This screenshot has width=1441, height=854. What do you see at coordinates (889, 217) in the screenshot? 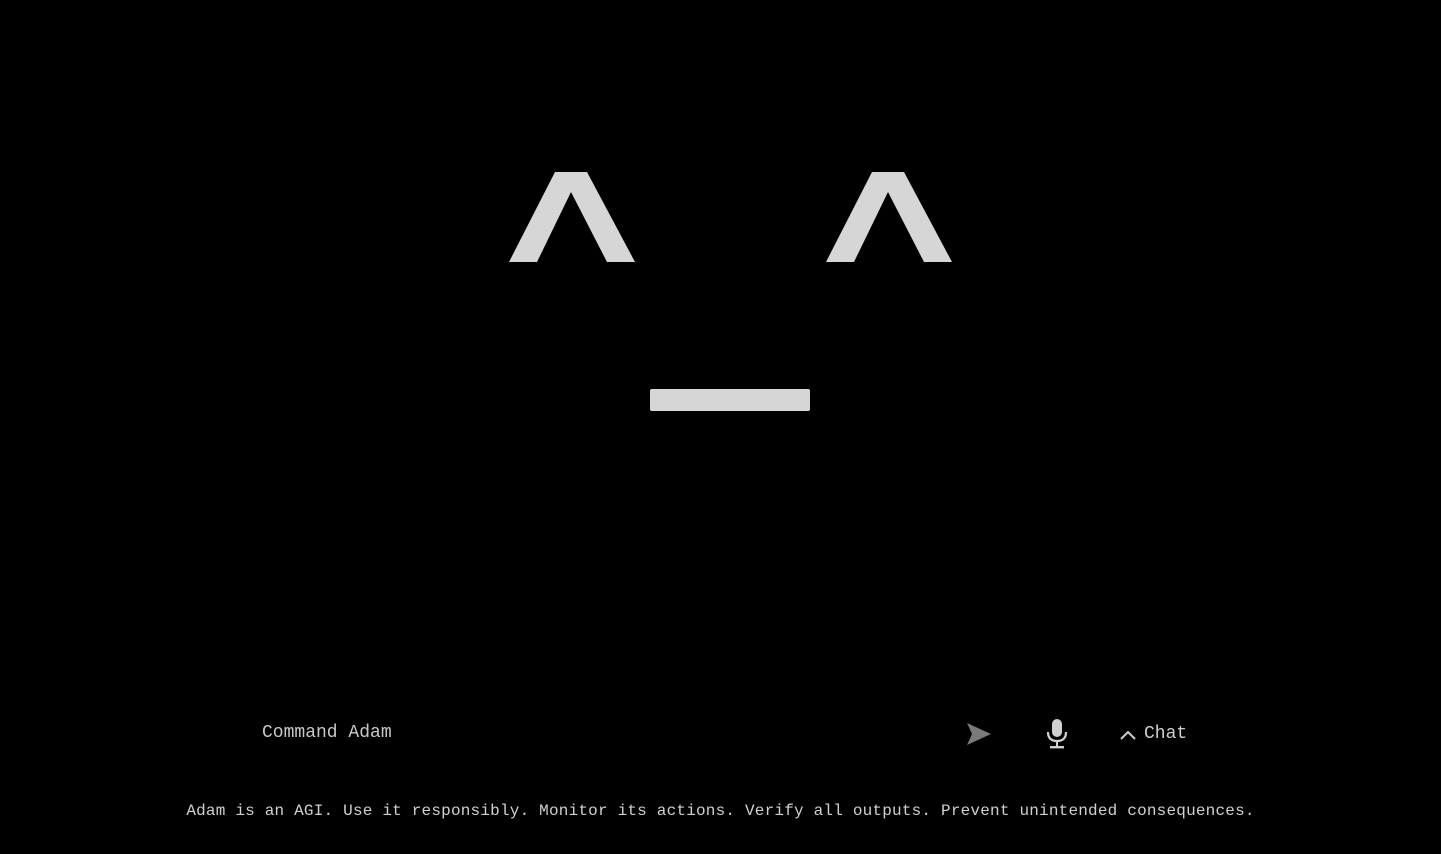
I see `right-eye` at bounding box center [889, 217].